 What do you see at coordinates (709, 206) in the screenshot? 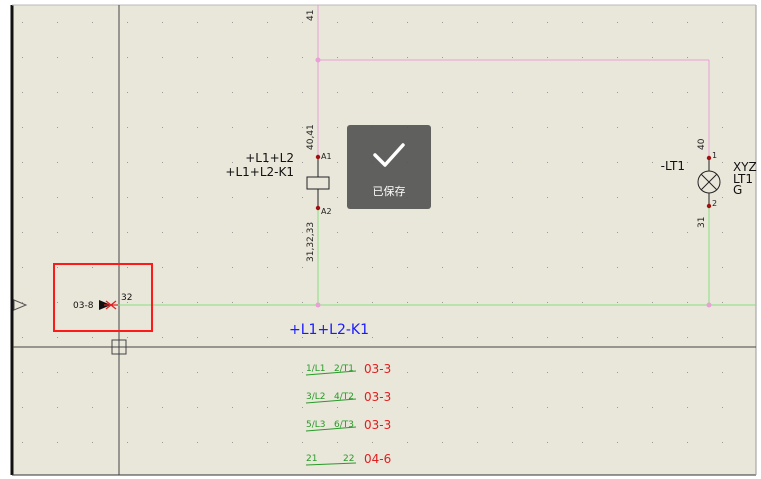
I see `lamp-pin-2-dot` at bounding box center [709, 206].